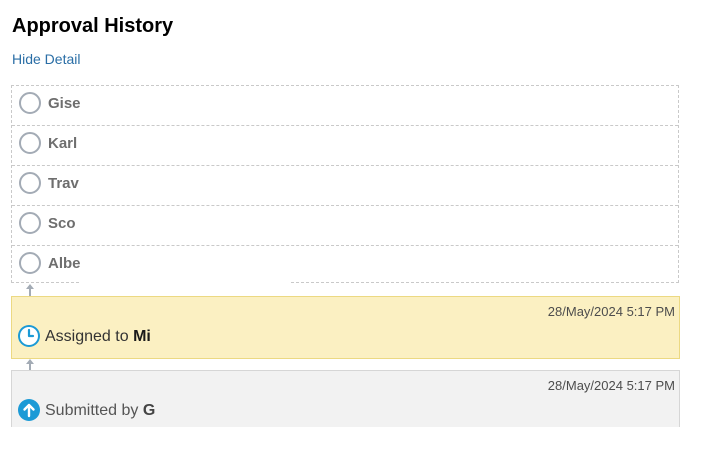 Image resolution: width=710 pixels, height=451 pixels. I want to click on event-actor: G, so click(149, 410).